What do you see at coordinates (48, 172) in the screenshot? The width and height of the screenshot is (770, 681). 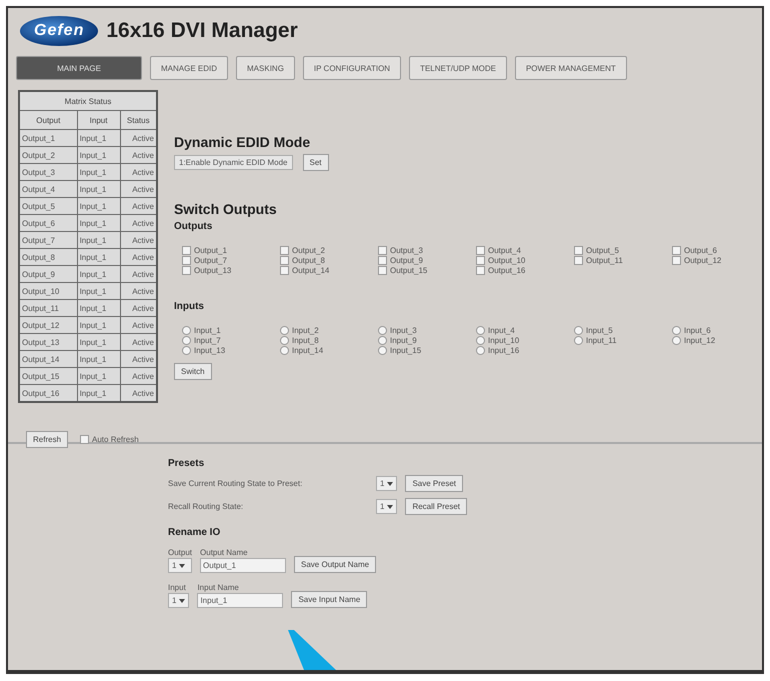 I see `table-cell: Output_3` at bounding box center [48, 172].